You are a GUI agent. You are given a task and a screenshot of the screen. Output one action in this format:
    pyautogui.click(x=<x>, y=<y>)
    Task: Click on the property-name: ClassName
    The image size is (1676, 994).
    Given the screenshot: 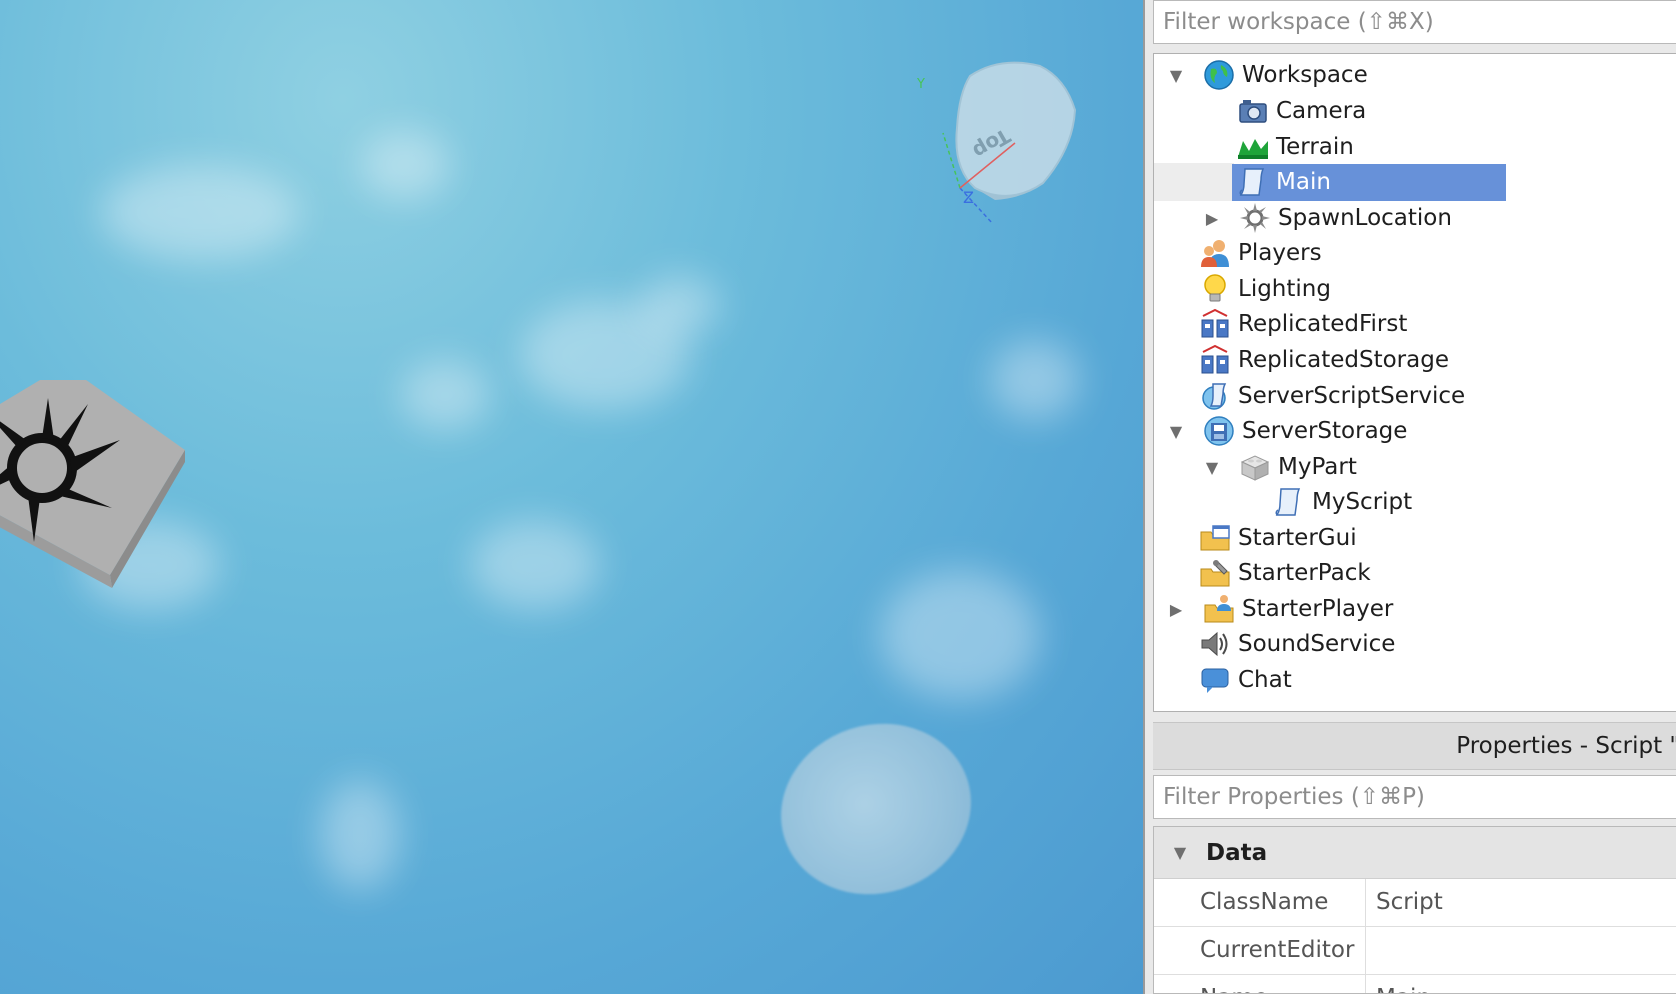 What is the action you would take?
    pyautogui.click(x=1260, y=902)
    